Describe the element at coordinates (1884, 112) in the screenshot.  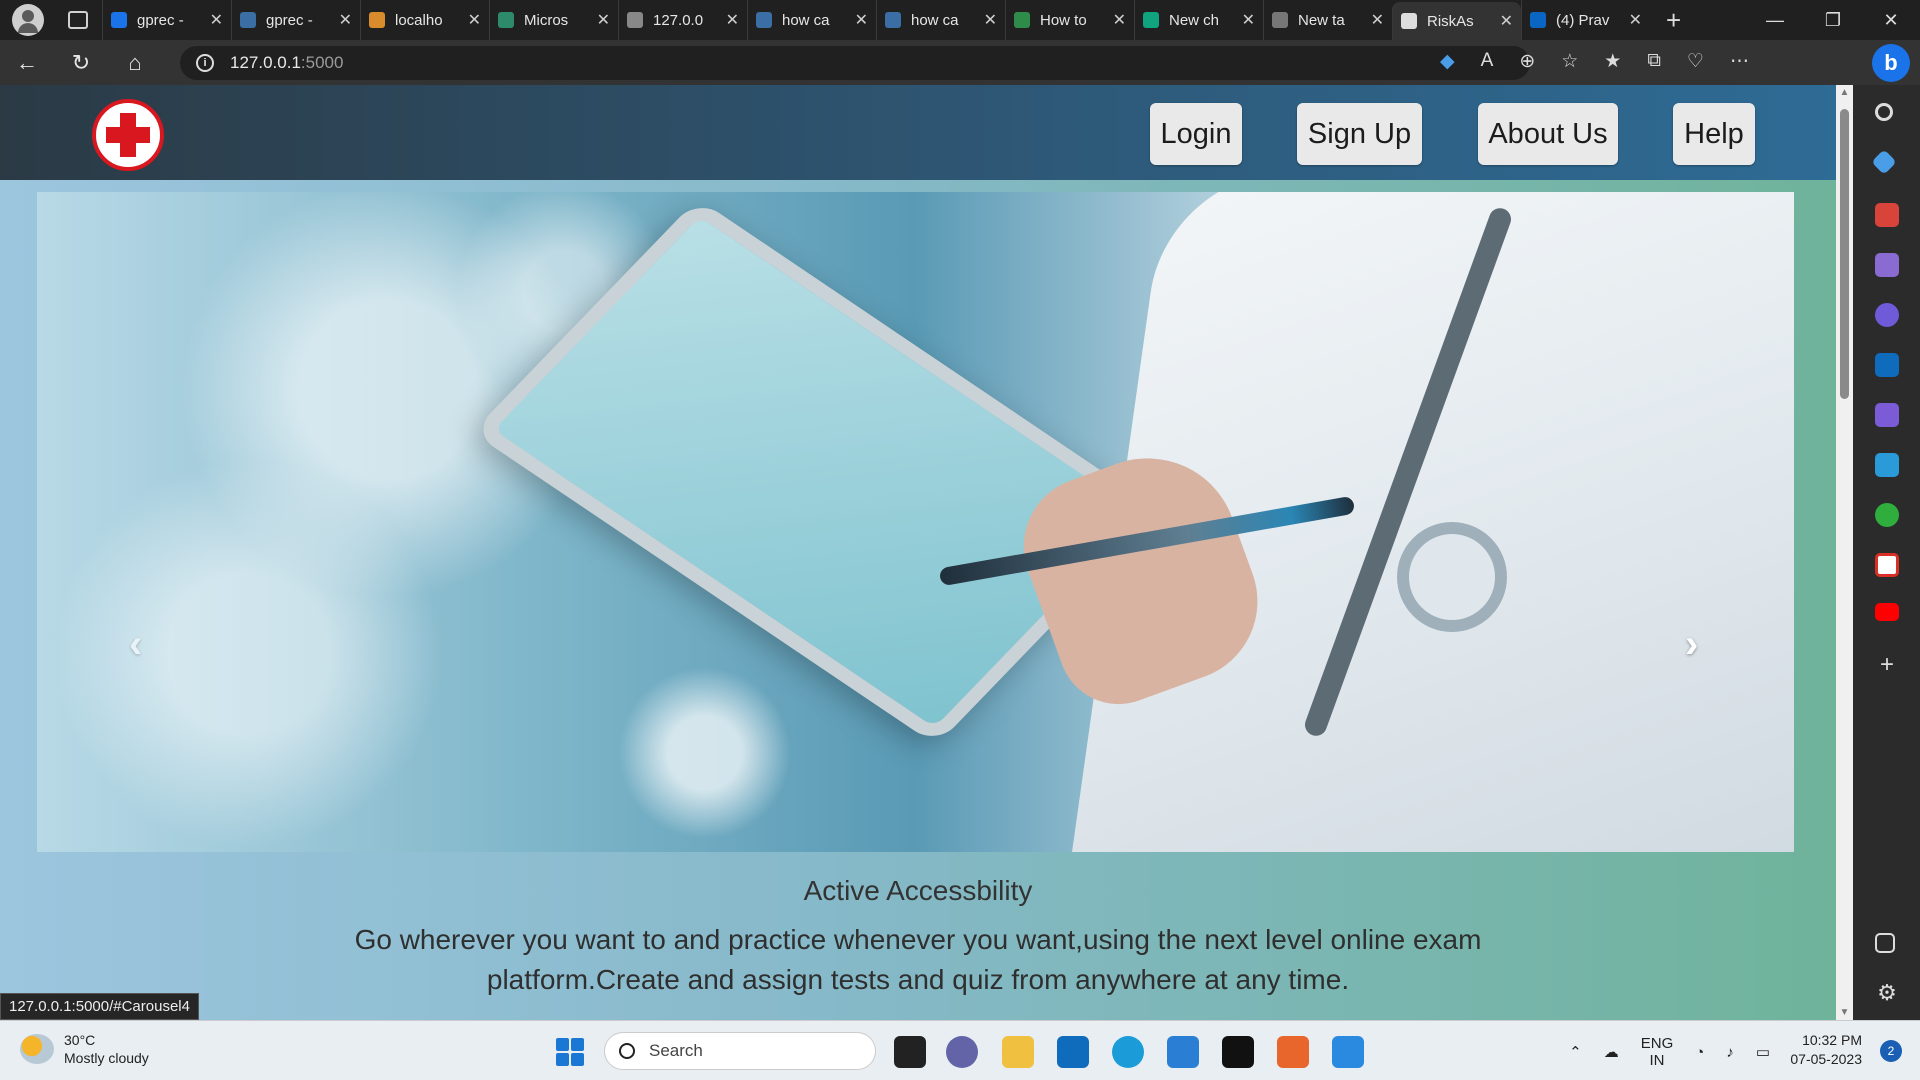
I see `search-icon` at that location.